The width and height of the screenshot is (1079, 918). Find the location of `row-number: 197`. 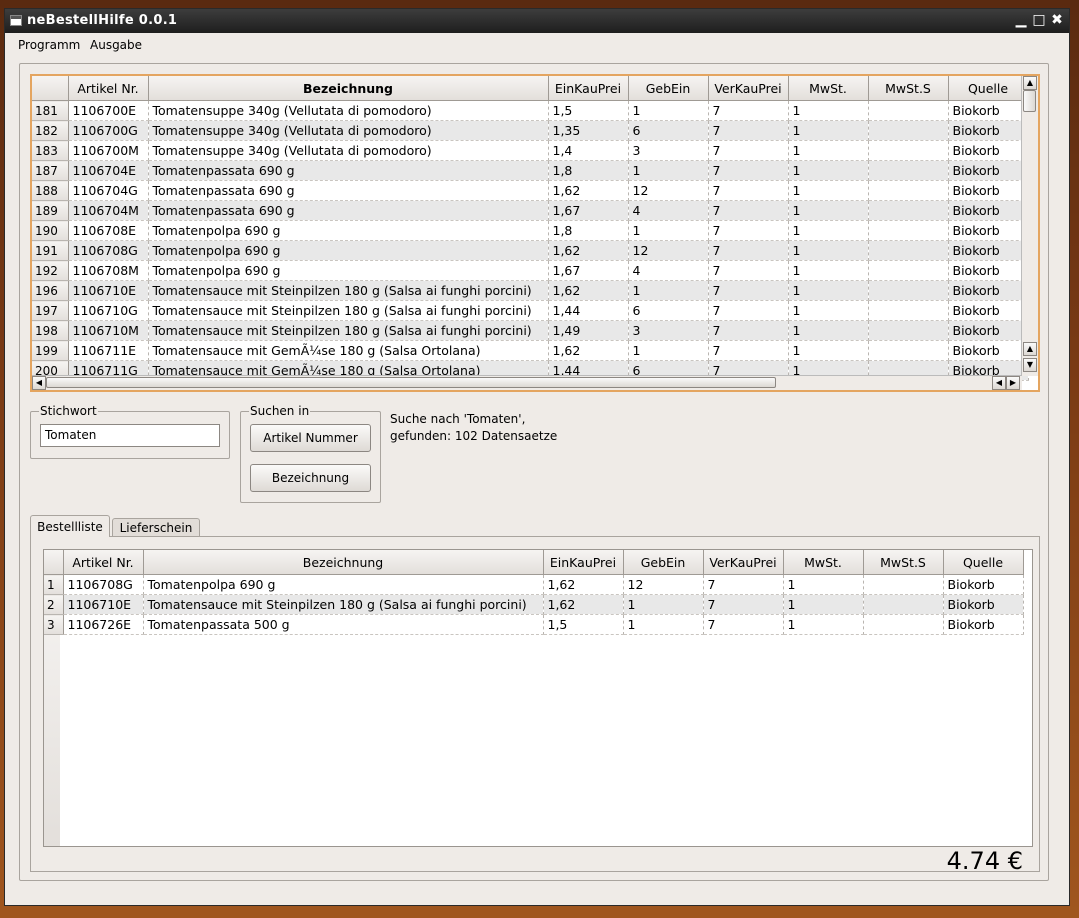

row-number: 197 is located at coordinates (50, 310).